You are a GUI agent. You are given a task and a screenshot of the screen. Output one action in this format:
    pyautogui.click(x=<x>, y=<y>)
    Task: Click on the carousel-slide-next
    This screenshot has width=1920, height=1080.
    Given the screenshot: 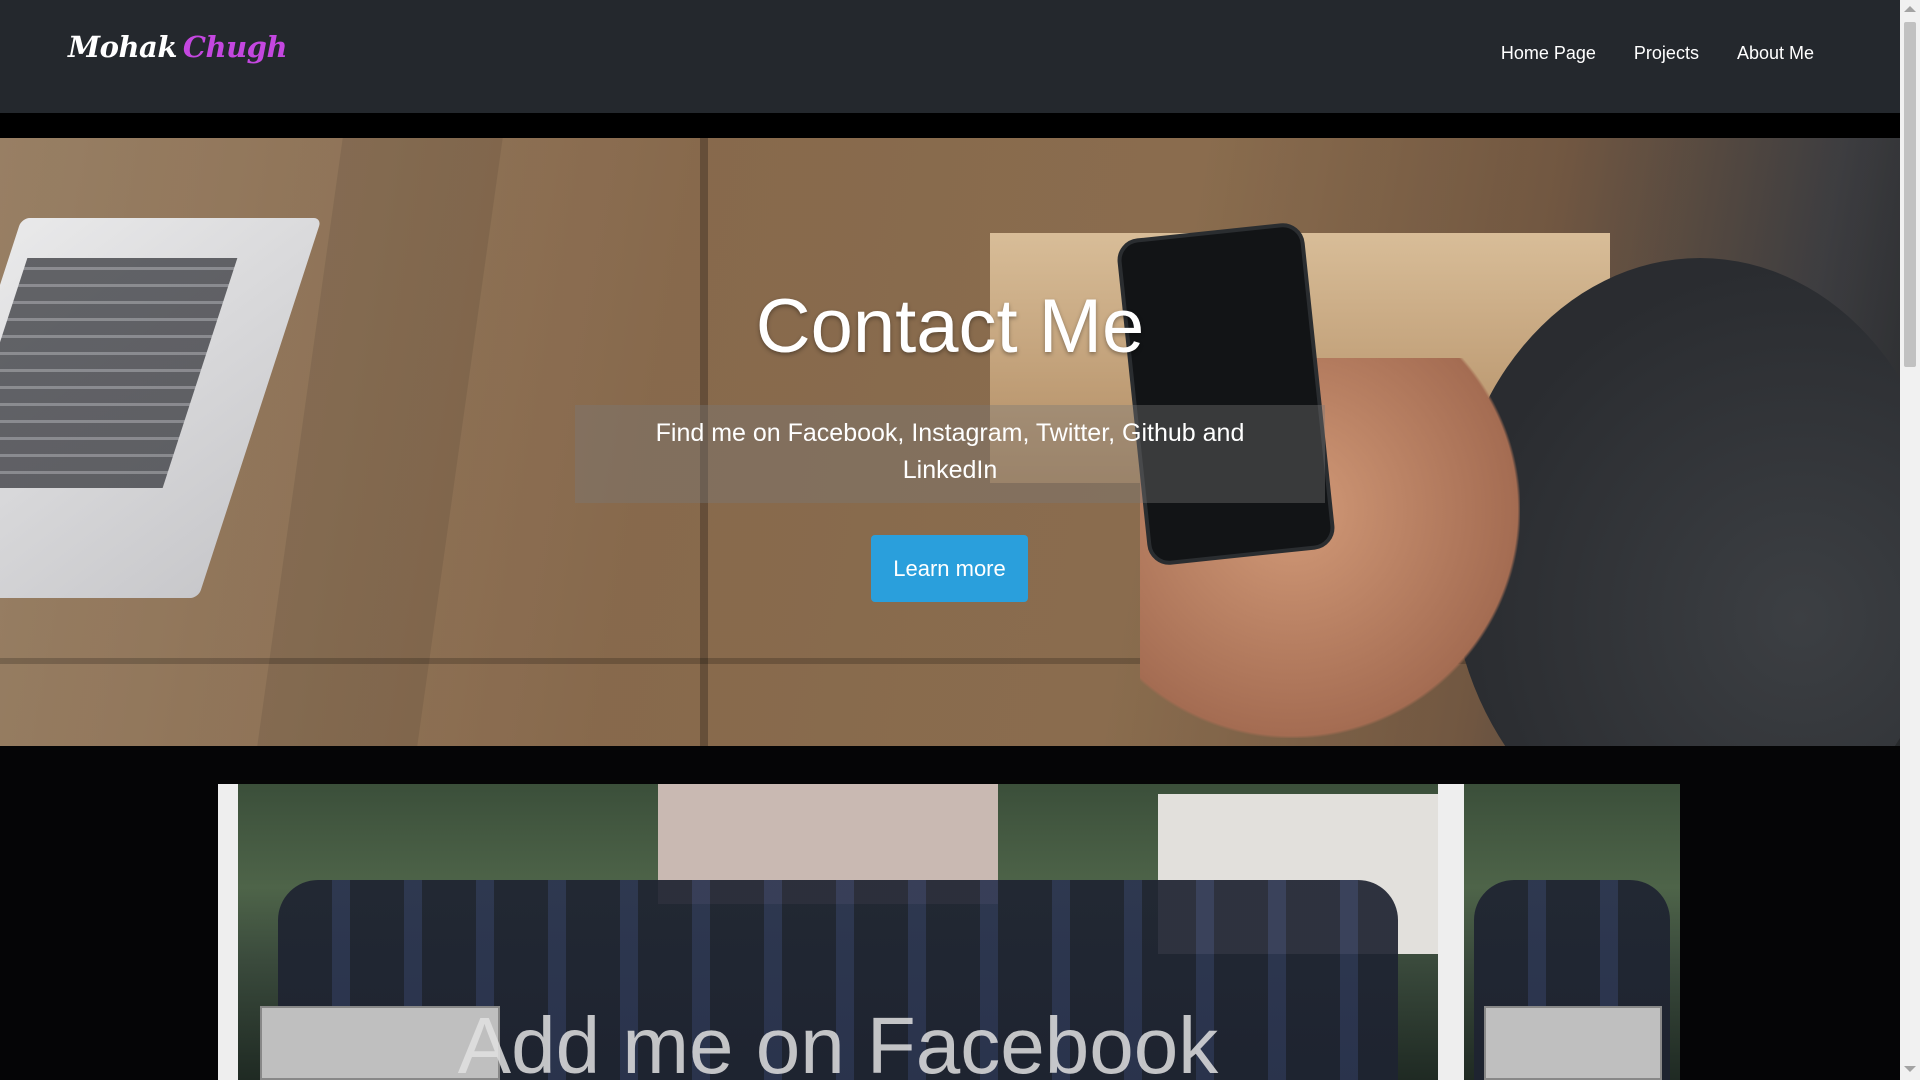 What is the action you would take?
    pyautogui.click(x=1572, y=932)
    